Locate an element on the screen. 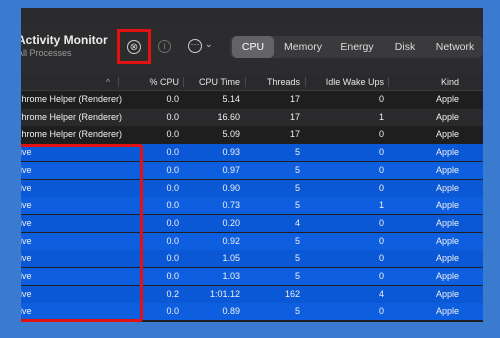 The width and height of the screenshot is (500, 338). column-header-kind: Kind is located at coordinates (425, 82).